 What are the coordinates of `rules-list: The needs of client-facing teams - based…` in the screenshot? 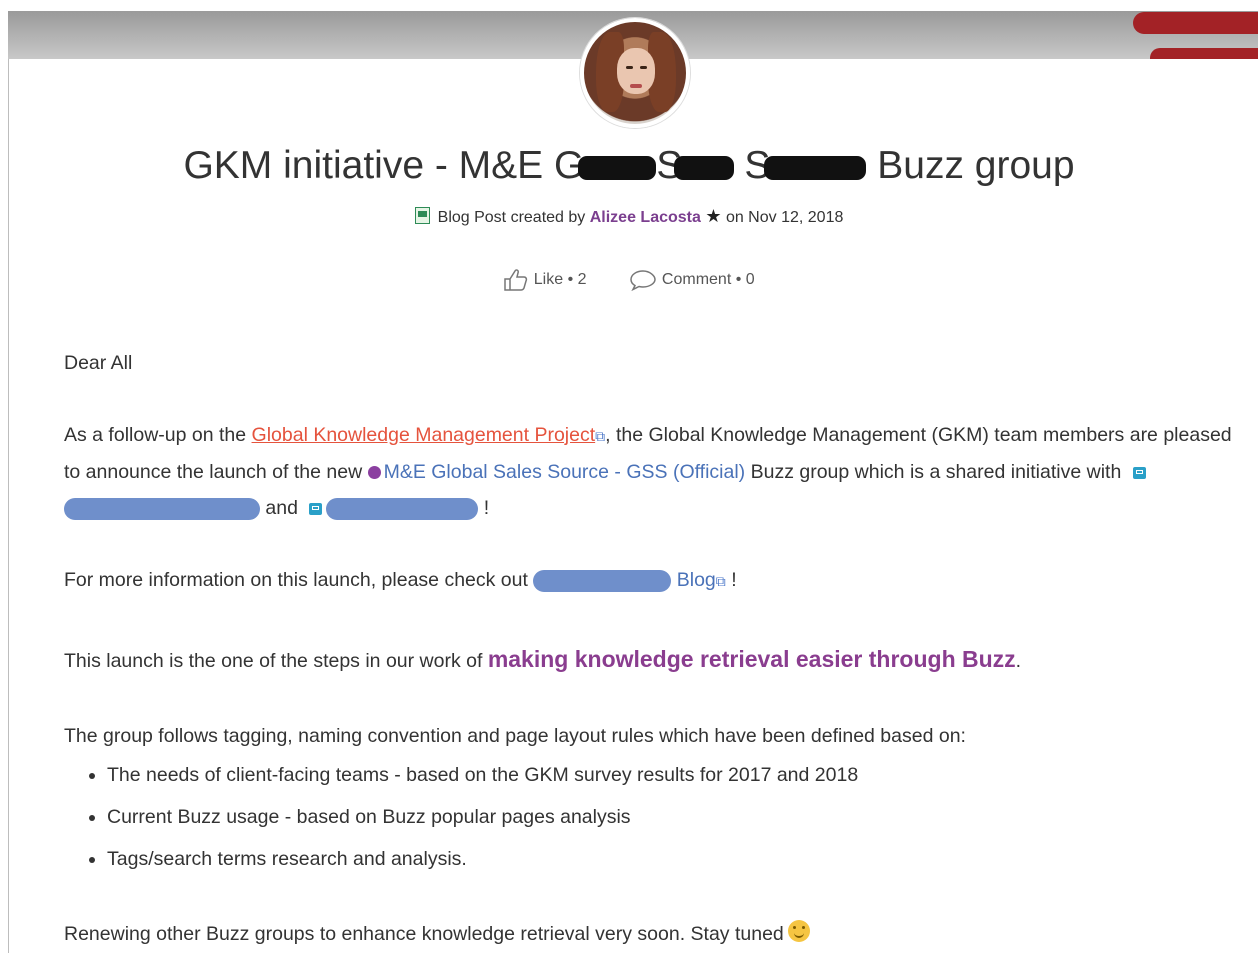 It's located at (654, 817).